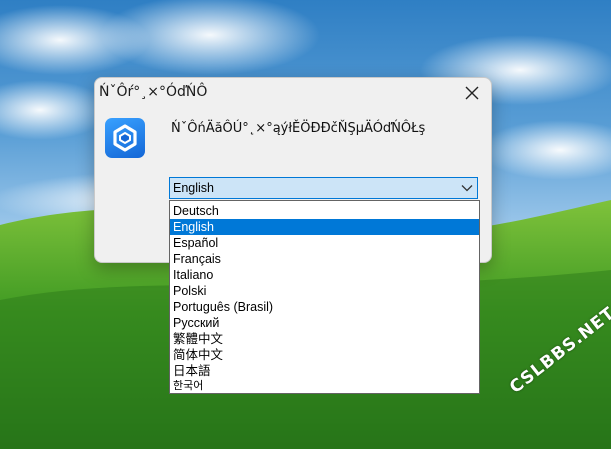  Describe the element at coordinates (467, 188) in the screenshot. I see `chevron-down-icon` at that location.